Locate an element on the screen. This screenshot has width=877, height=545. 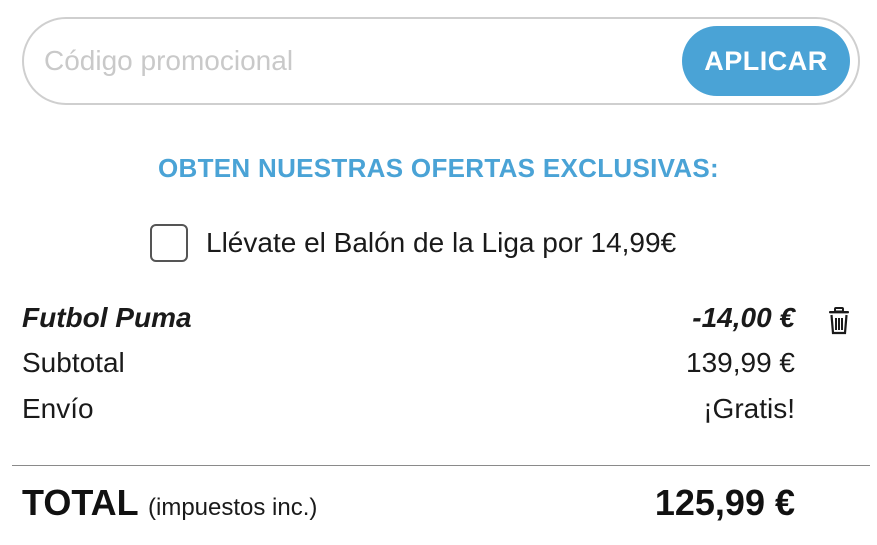
shipping-label: Envío is located at coordinates (58, 408).